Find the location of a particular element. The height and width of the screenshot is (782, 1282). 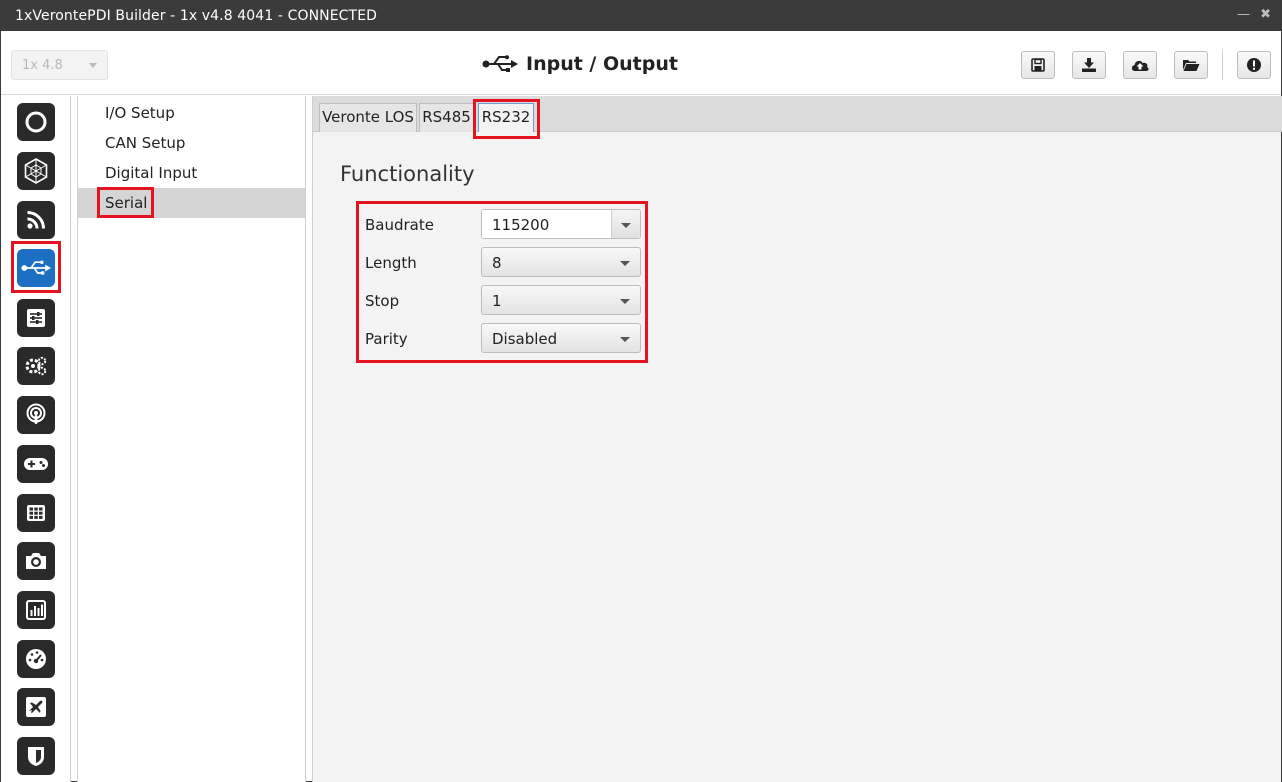

cloud-upload-icon is located at coordinates (1140, 65).